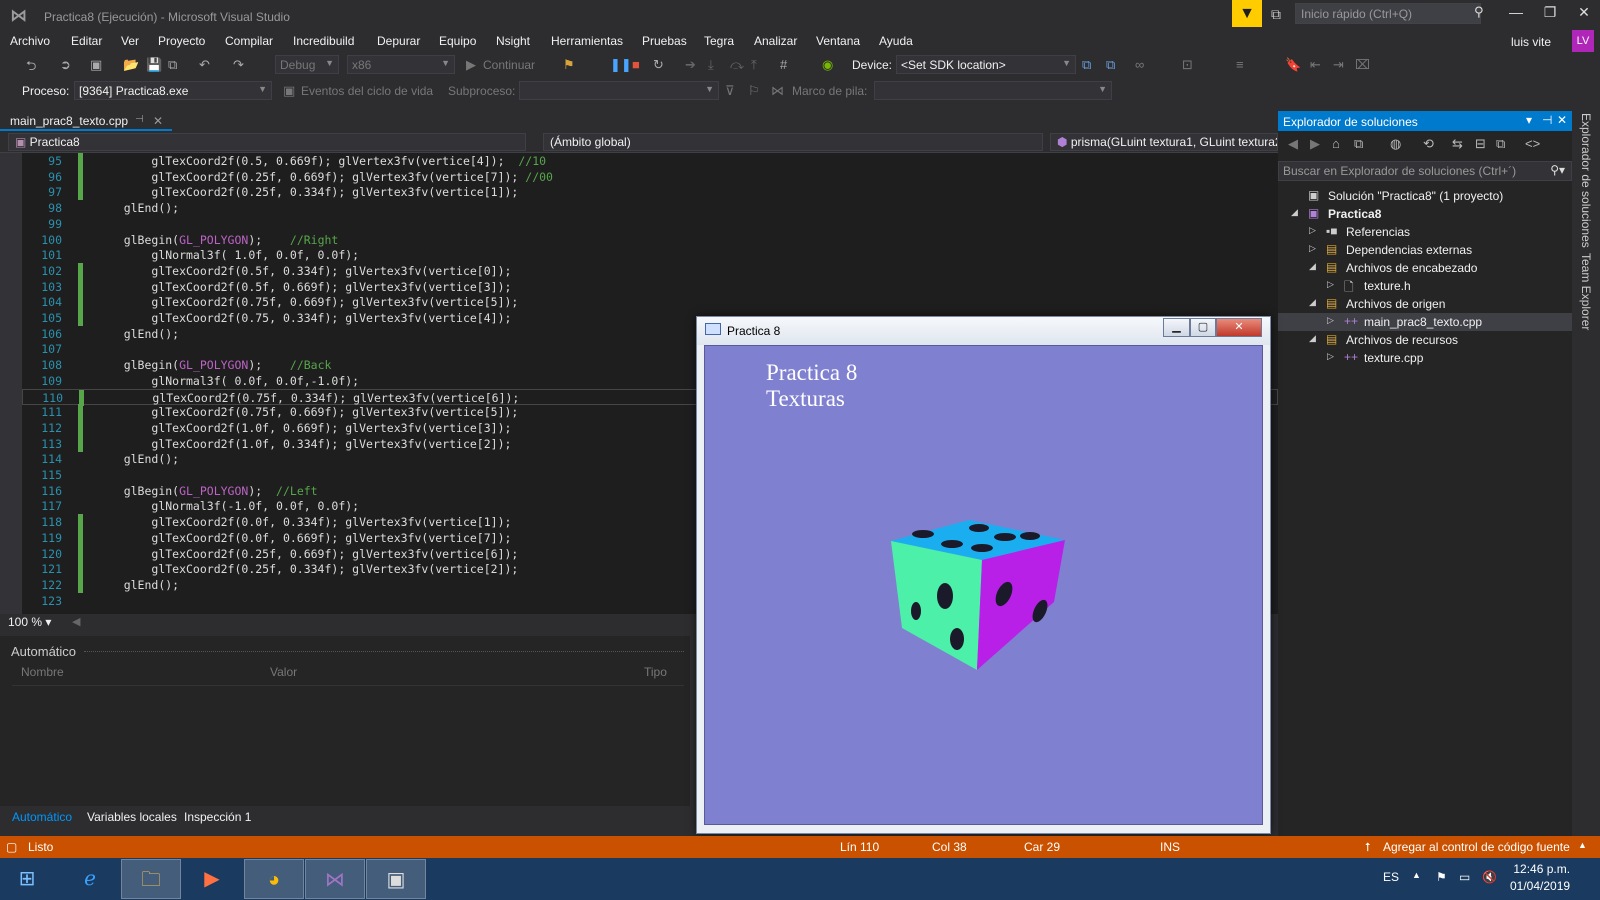 Image resolution: width=1600 pixels, height=900 pixels. I want to click on stop-icon: ■, so click(636, 64).